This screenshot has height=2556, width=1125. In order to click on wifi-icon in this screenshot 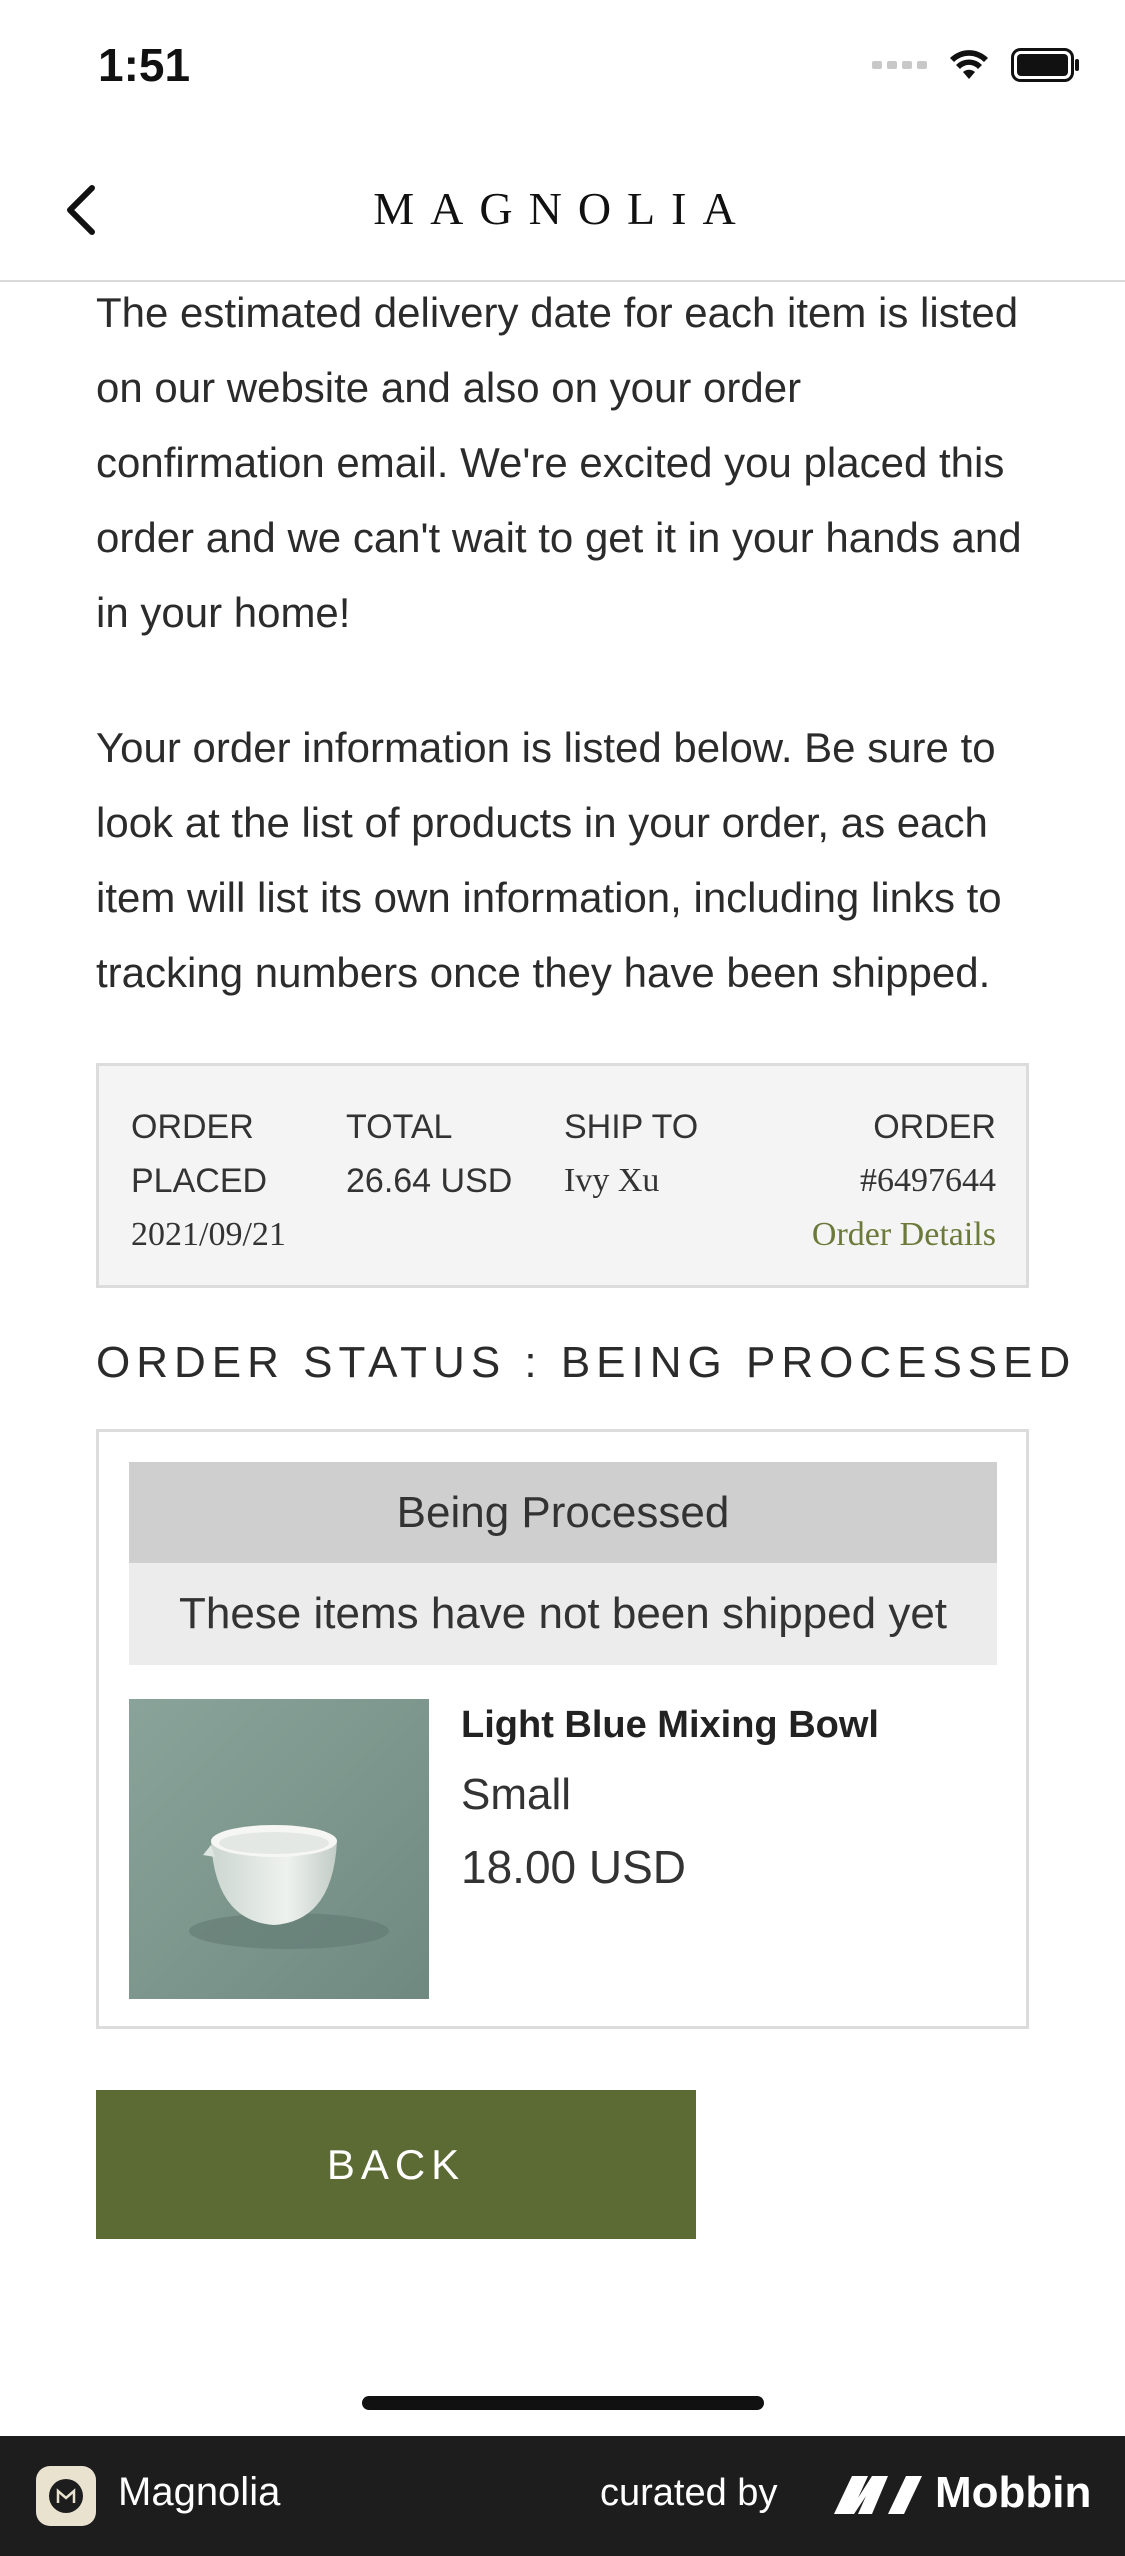, I will do `click(969, 64)`.